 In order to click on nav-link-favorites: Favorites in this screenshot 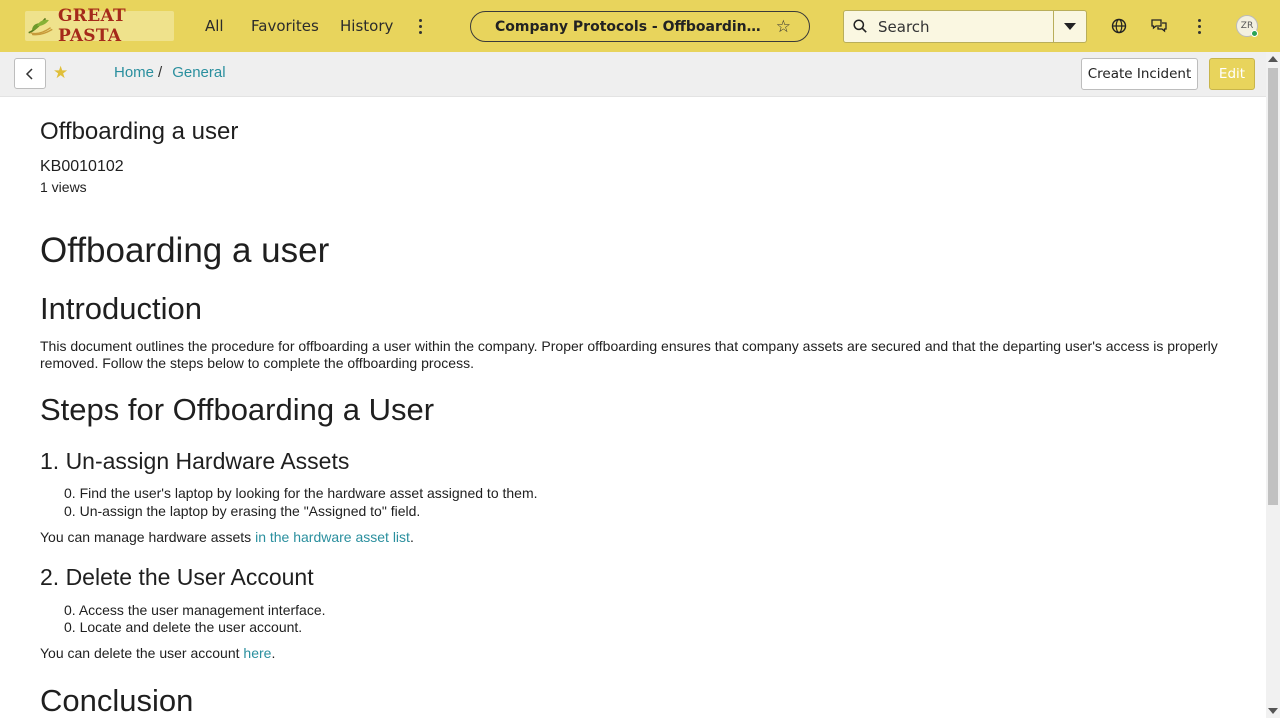, I will do `click(285, 26)`.